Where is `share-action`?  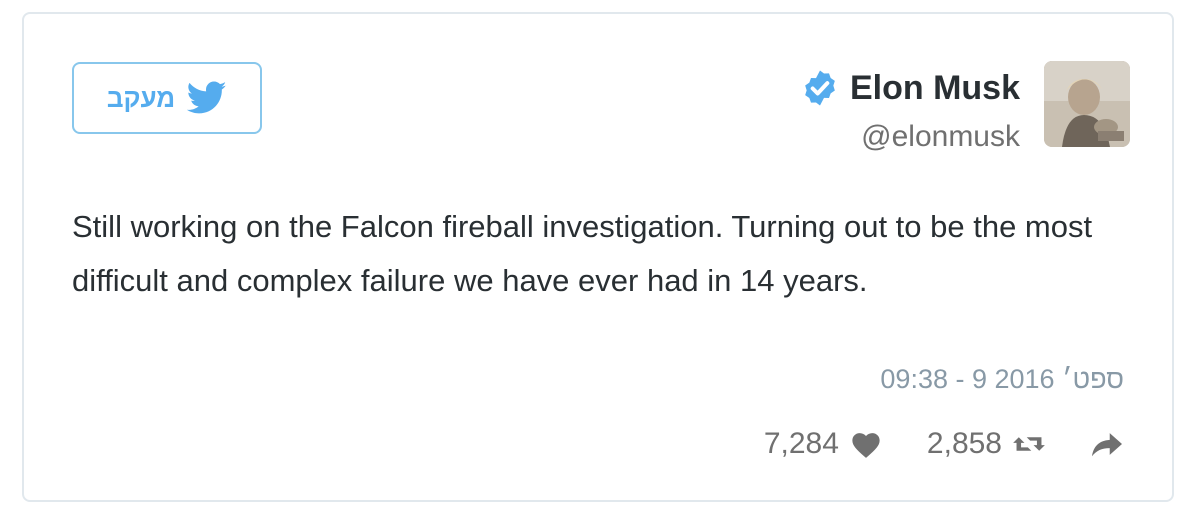
share-action is located at coordinates (1107, 444).